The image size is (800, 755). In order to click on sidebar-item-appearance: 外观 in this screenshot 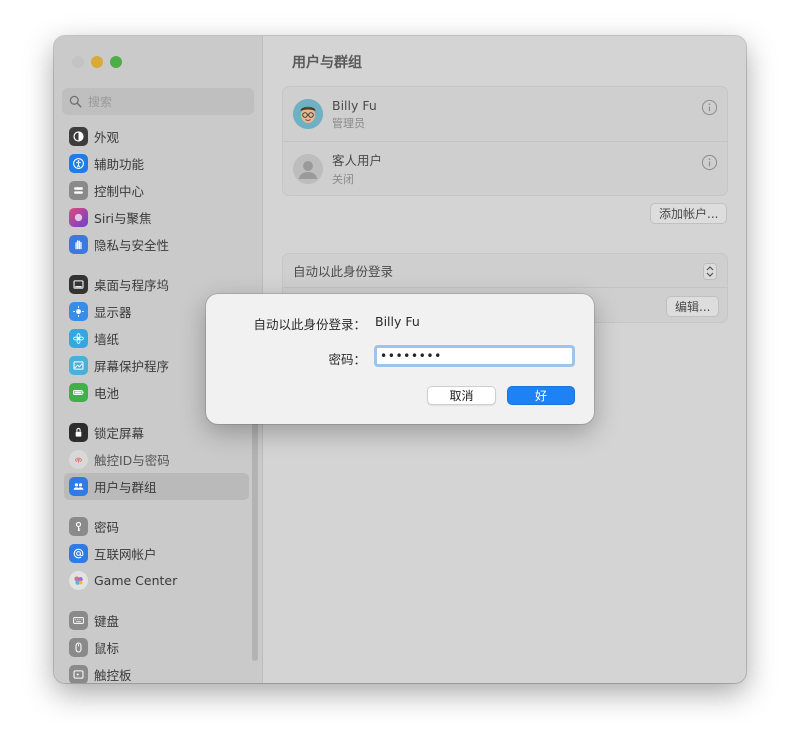, I will do `click(156, 136)`.